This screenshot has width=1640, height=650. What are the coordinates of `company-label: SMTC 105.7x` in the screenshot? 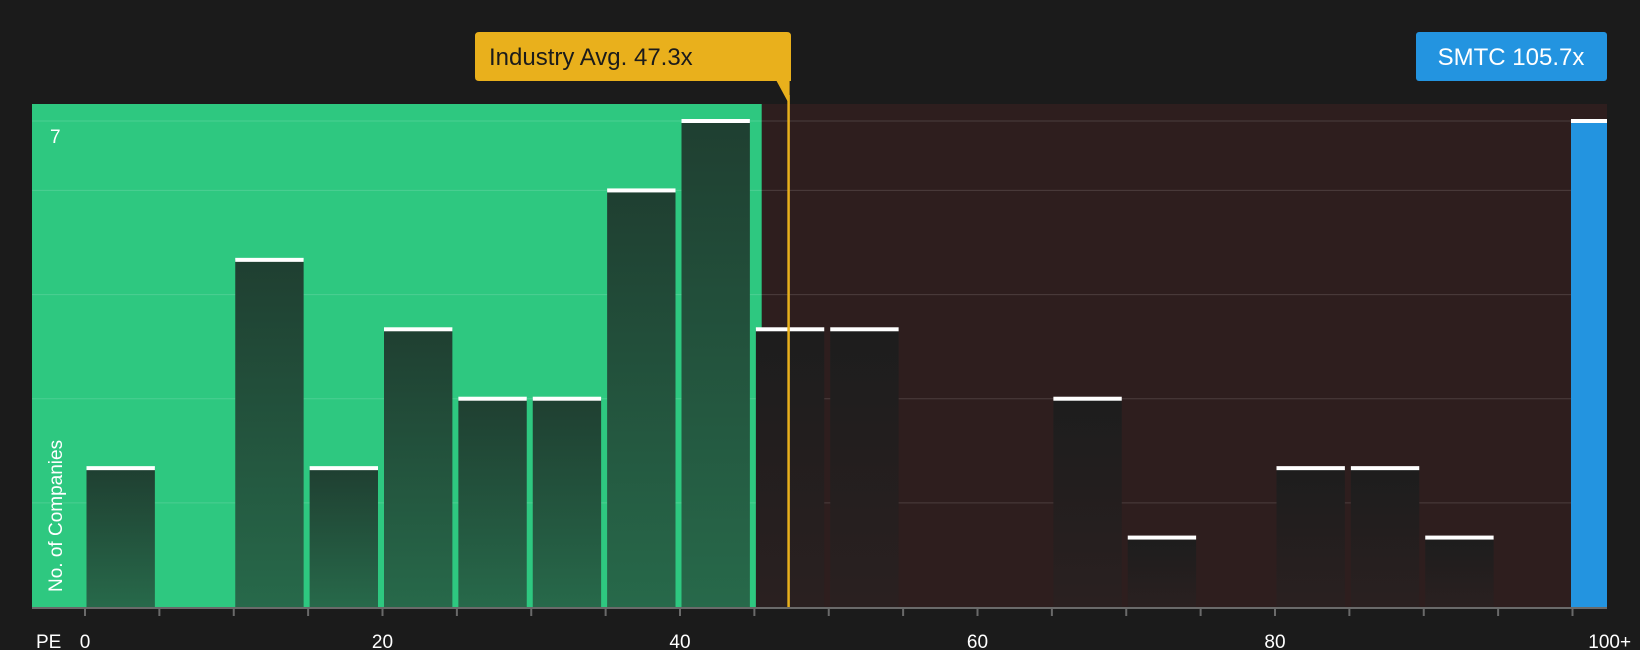 It's located at (1511, 57).